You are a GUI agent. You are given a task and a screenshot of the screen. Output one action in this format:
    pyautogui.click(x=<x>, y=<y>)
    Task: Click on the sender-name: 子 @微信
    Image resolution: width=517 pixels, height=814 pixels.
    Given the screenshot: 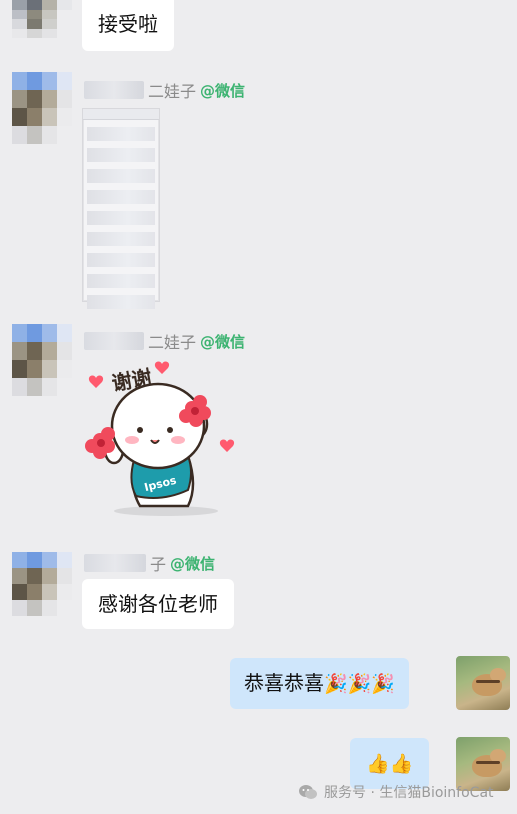 What is the action you would take?
    pyautogui.click(x=149, y=563)
    